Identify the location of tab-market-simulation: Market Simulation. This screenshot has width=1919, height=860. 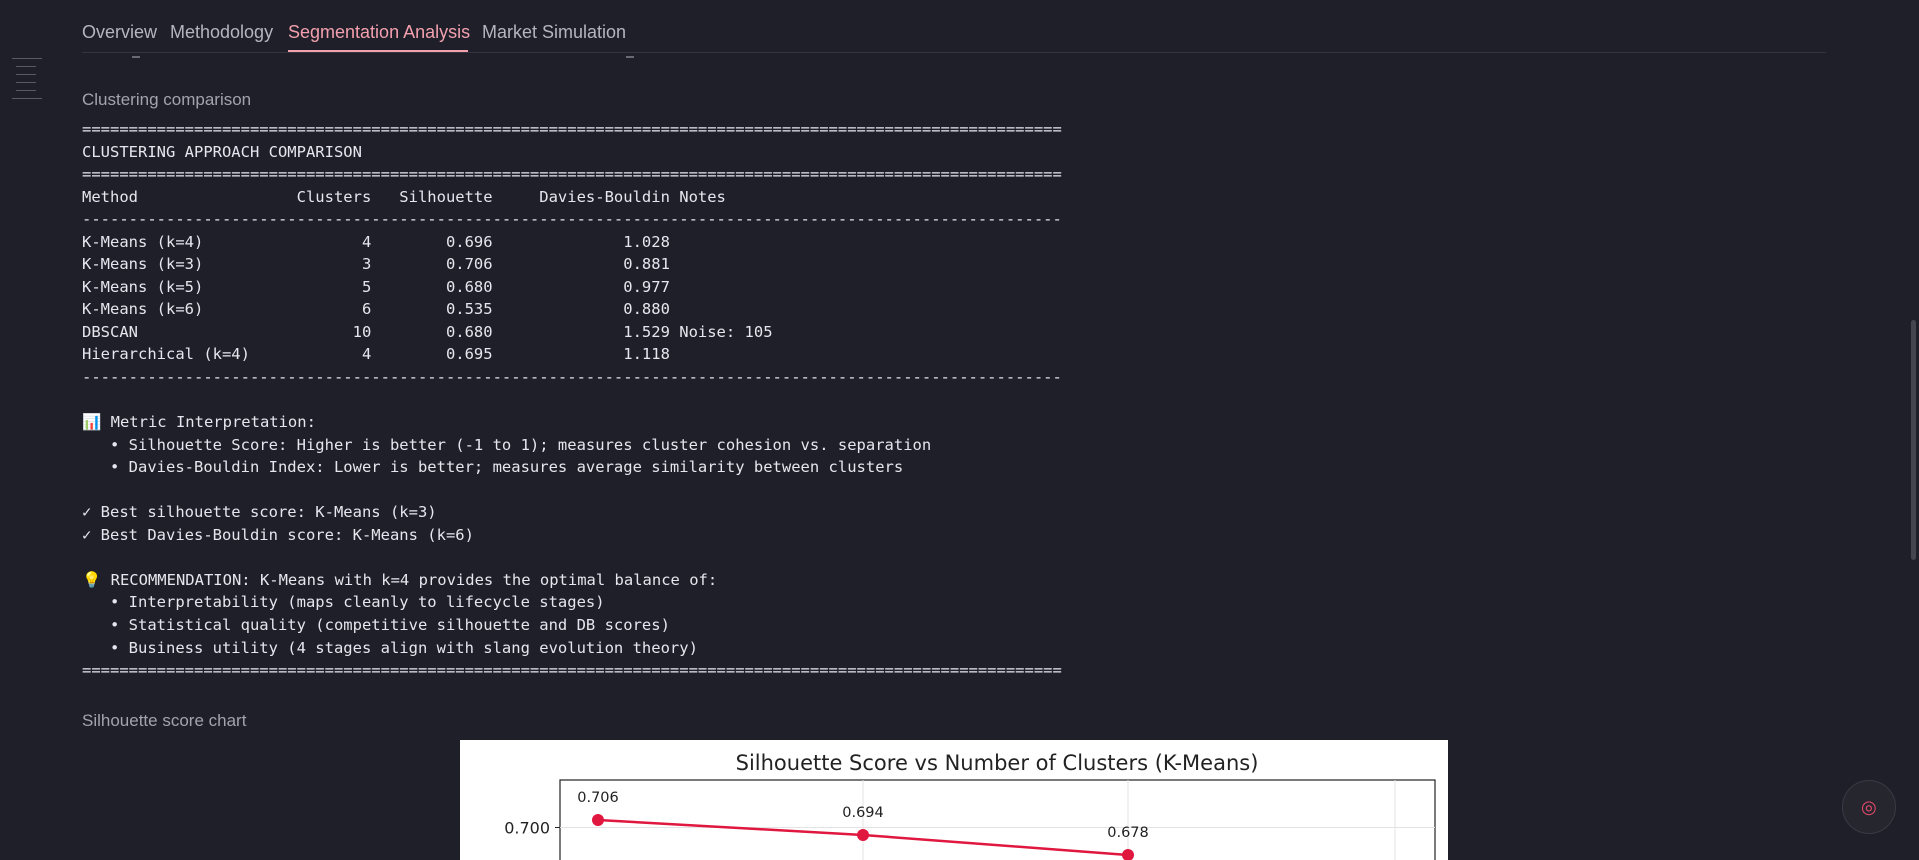
(554, 32).